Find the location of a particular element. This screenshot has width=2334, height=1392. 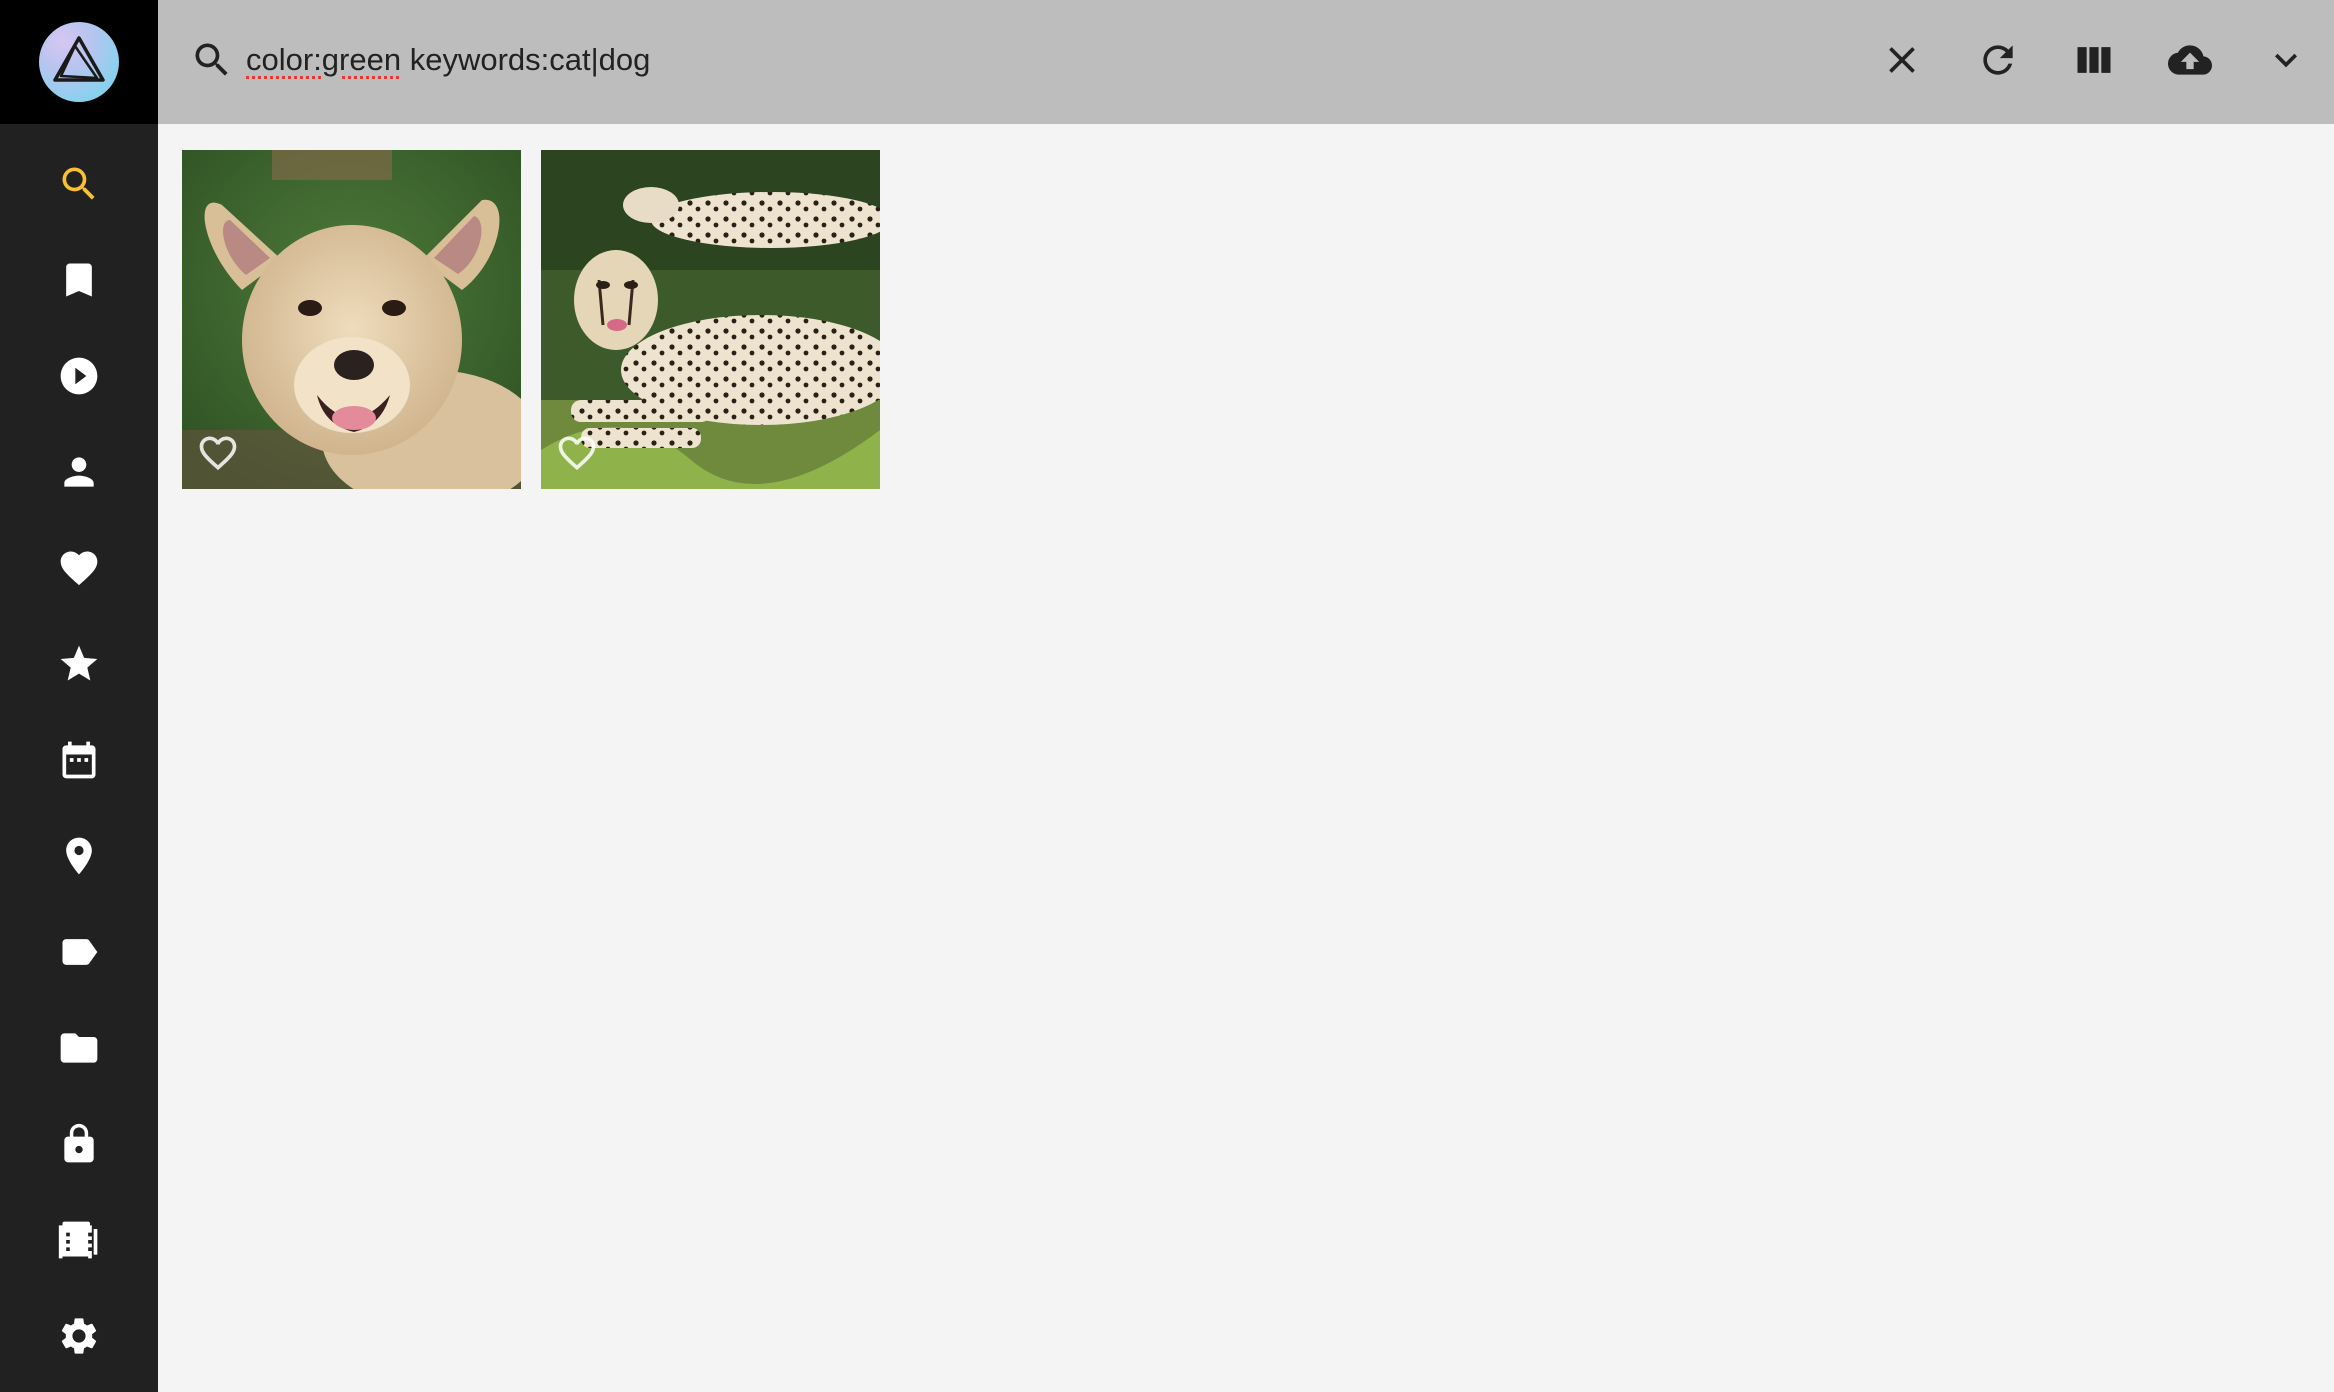

close-icon is located at coordinates (1902, 60).